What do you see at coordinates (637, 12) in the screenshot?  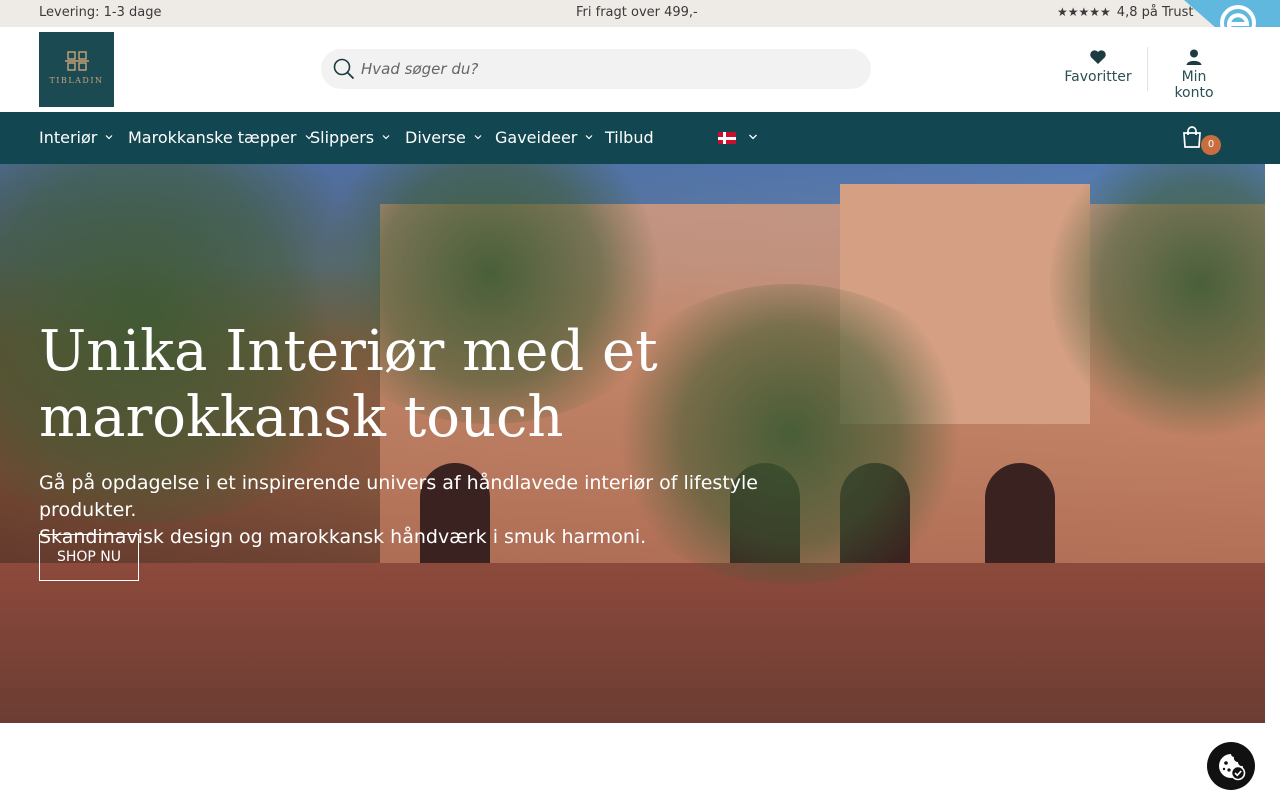 I see `free-shipping-text: Fri fragt over 499,-` at bounding box center [637, 12].